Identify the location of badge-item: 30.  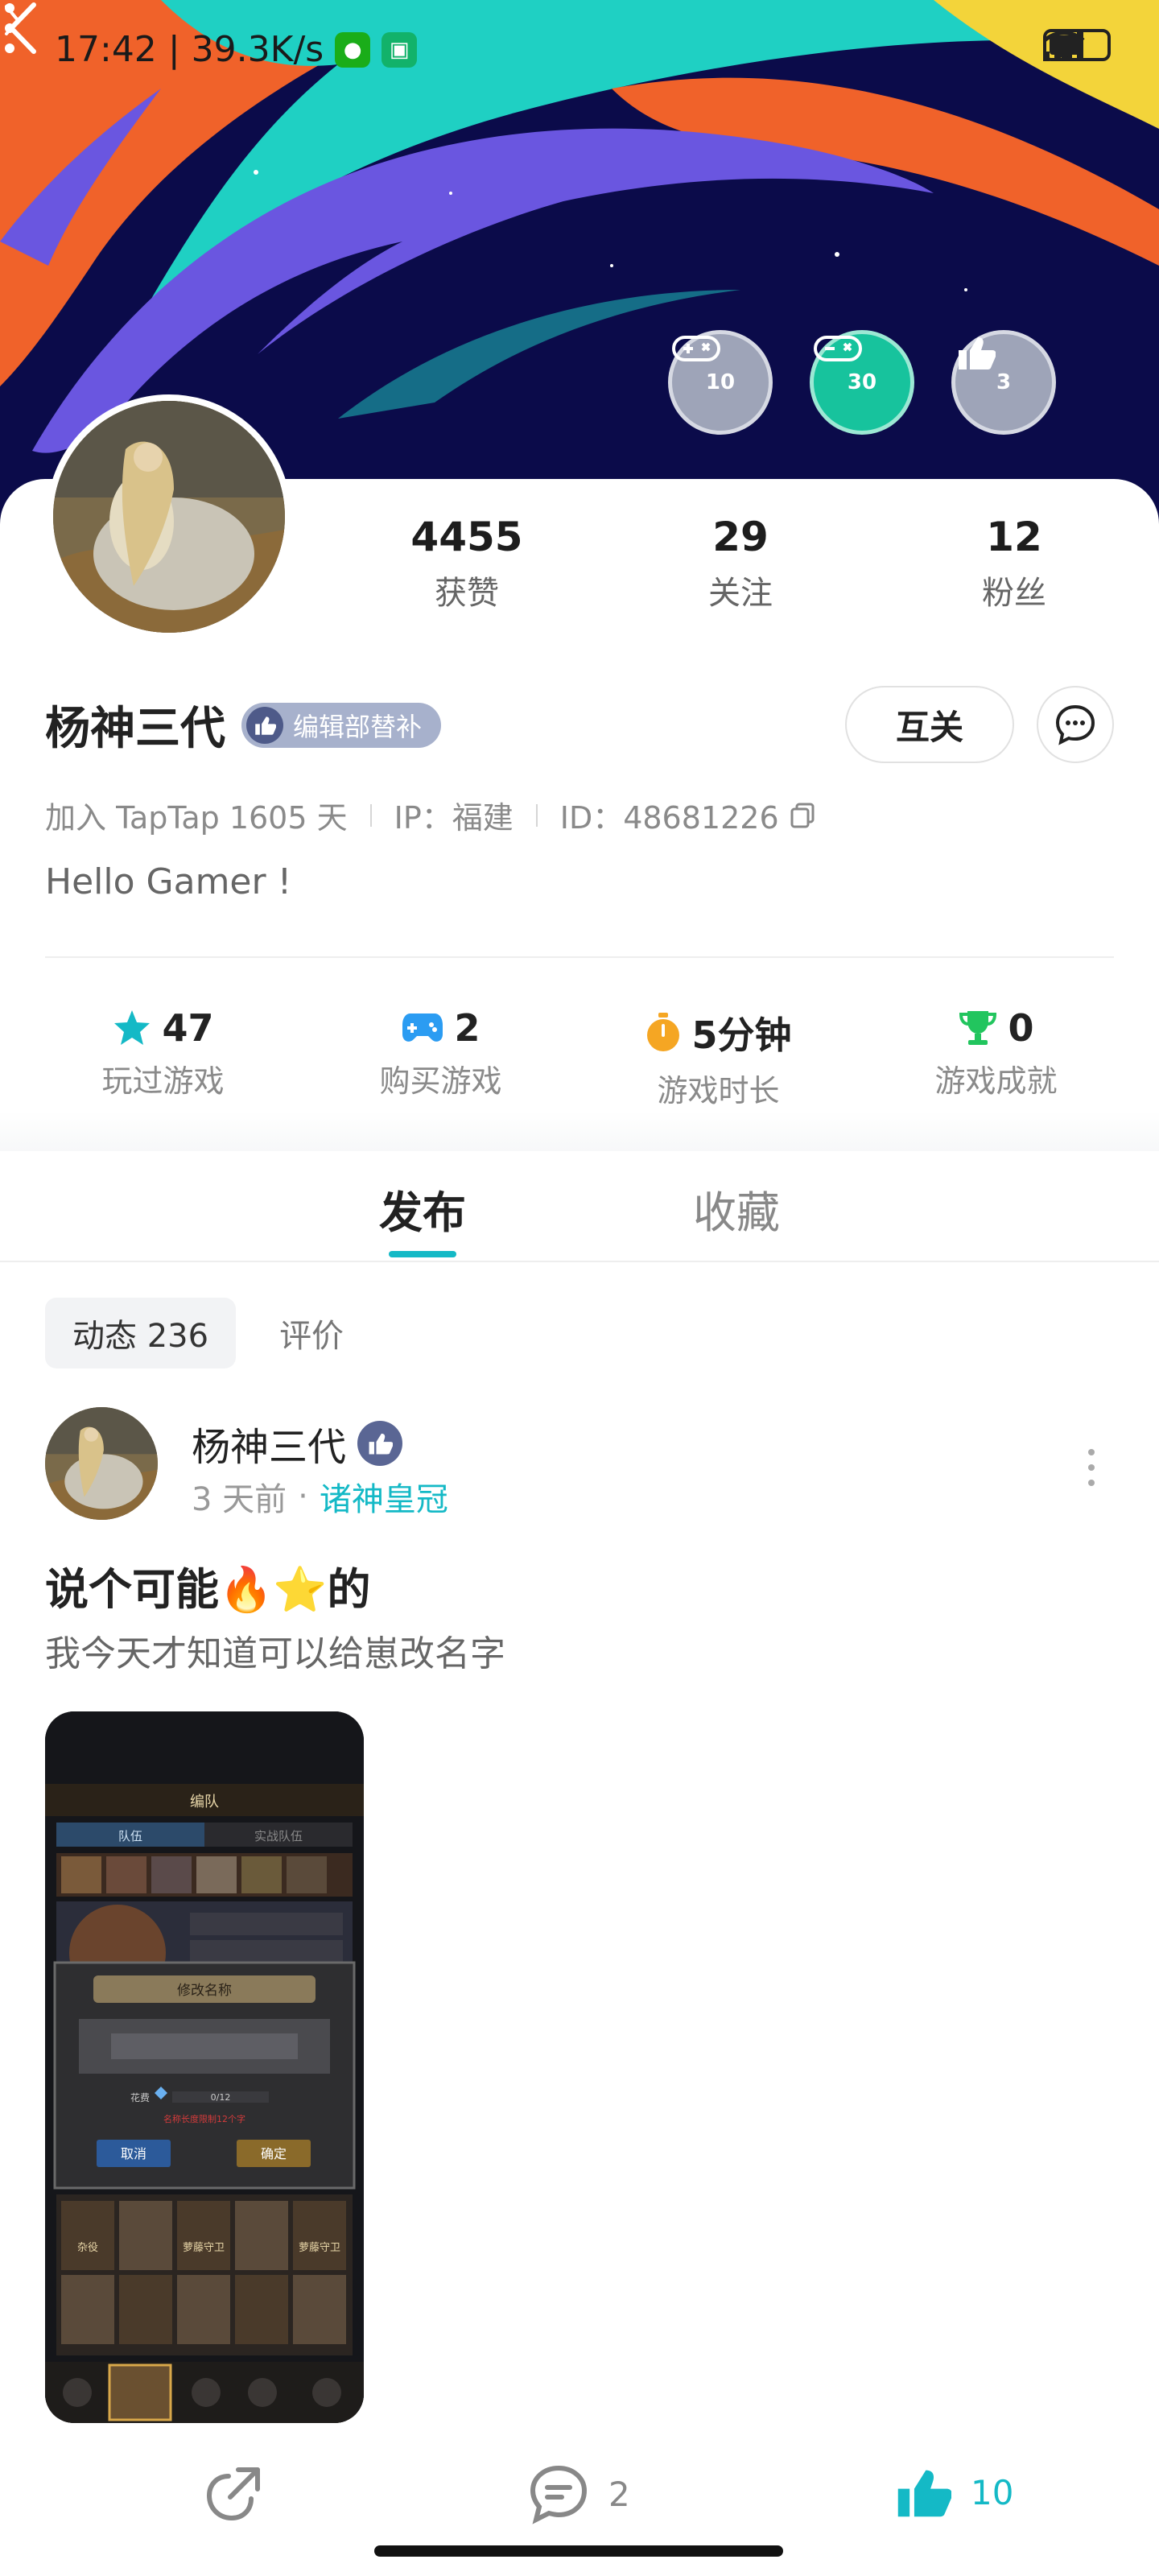
(862, 382).